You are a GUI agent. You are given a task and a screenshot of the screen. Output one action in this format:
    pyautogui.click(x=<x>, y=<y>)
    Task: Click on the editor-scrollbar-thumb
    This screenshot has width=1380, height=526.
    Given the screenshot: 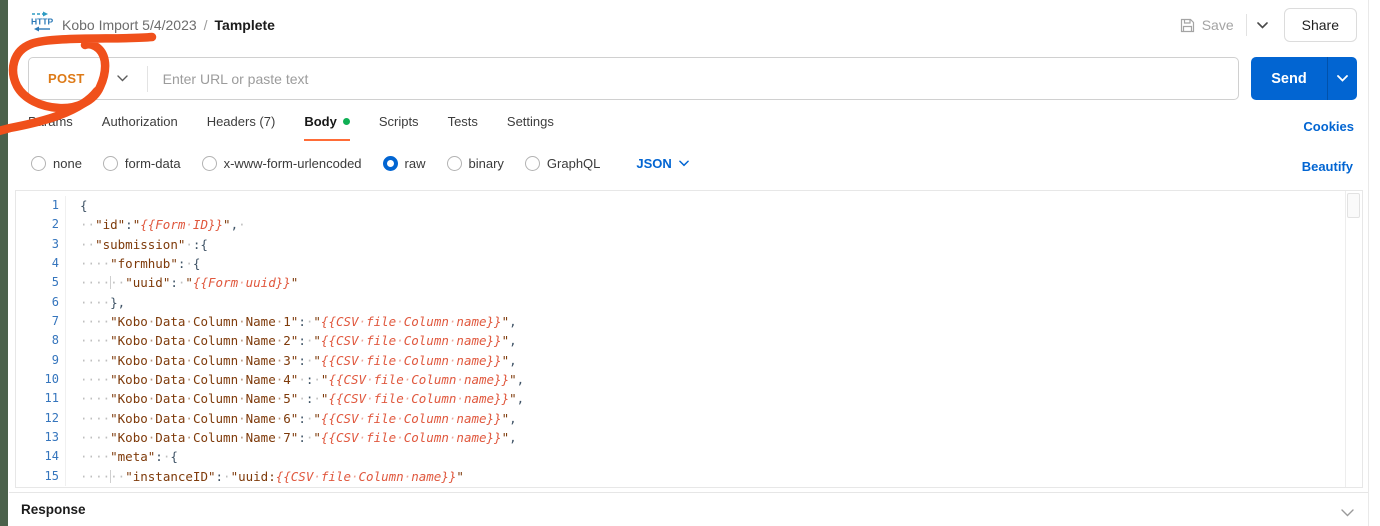 What is the action you would take?
    pyautogui.click(x=1353, y=205)
    